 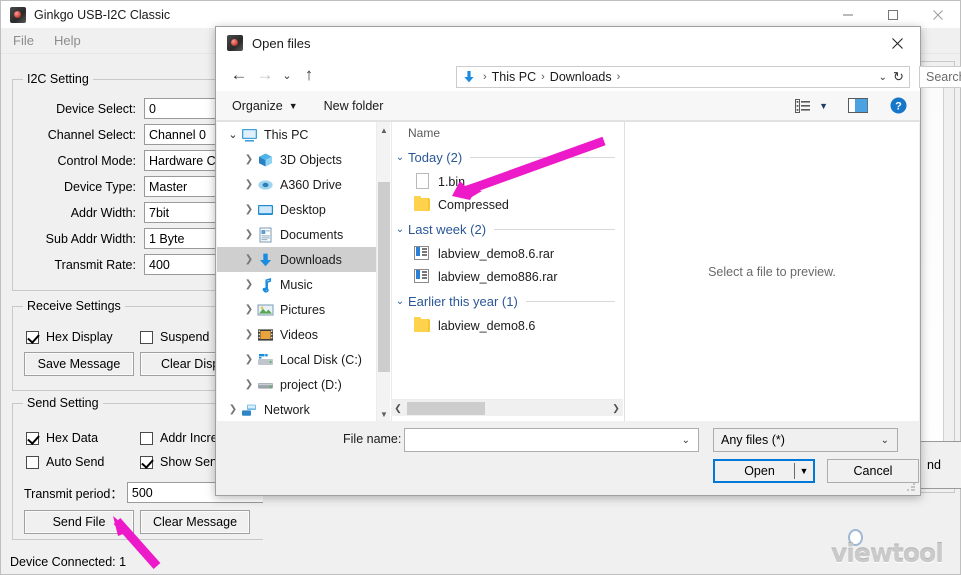 I want to click on checkbox-auto-send: Auto Send, so click(x=65, y=462).